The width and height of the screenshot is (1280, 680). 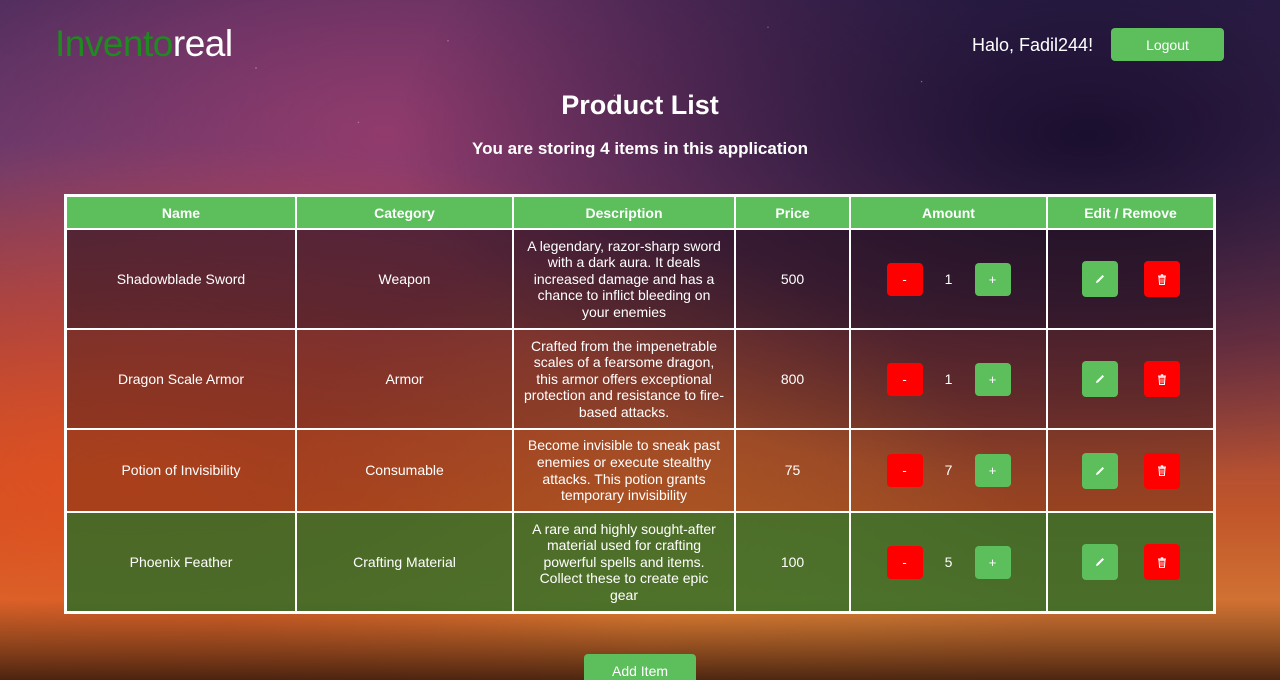 I want to click on amount-value: 7, so click(x=948, y=470).